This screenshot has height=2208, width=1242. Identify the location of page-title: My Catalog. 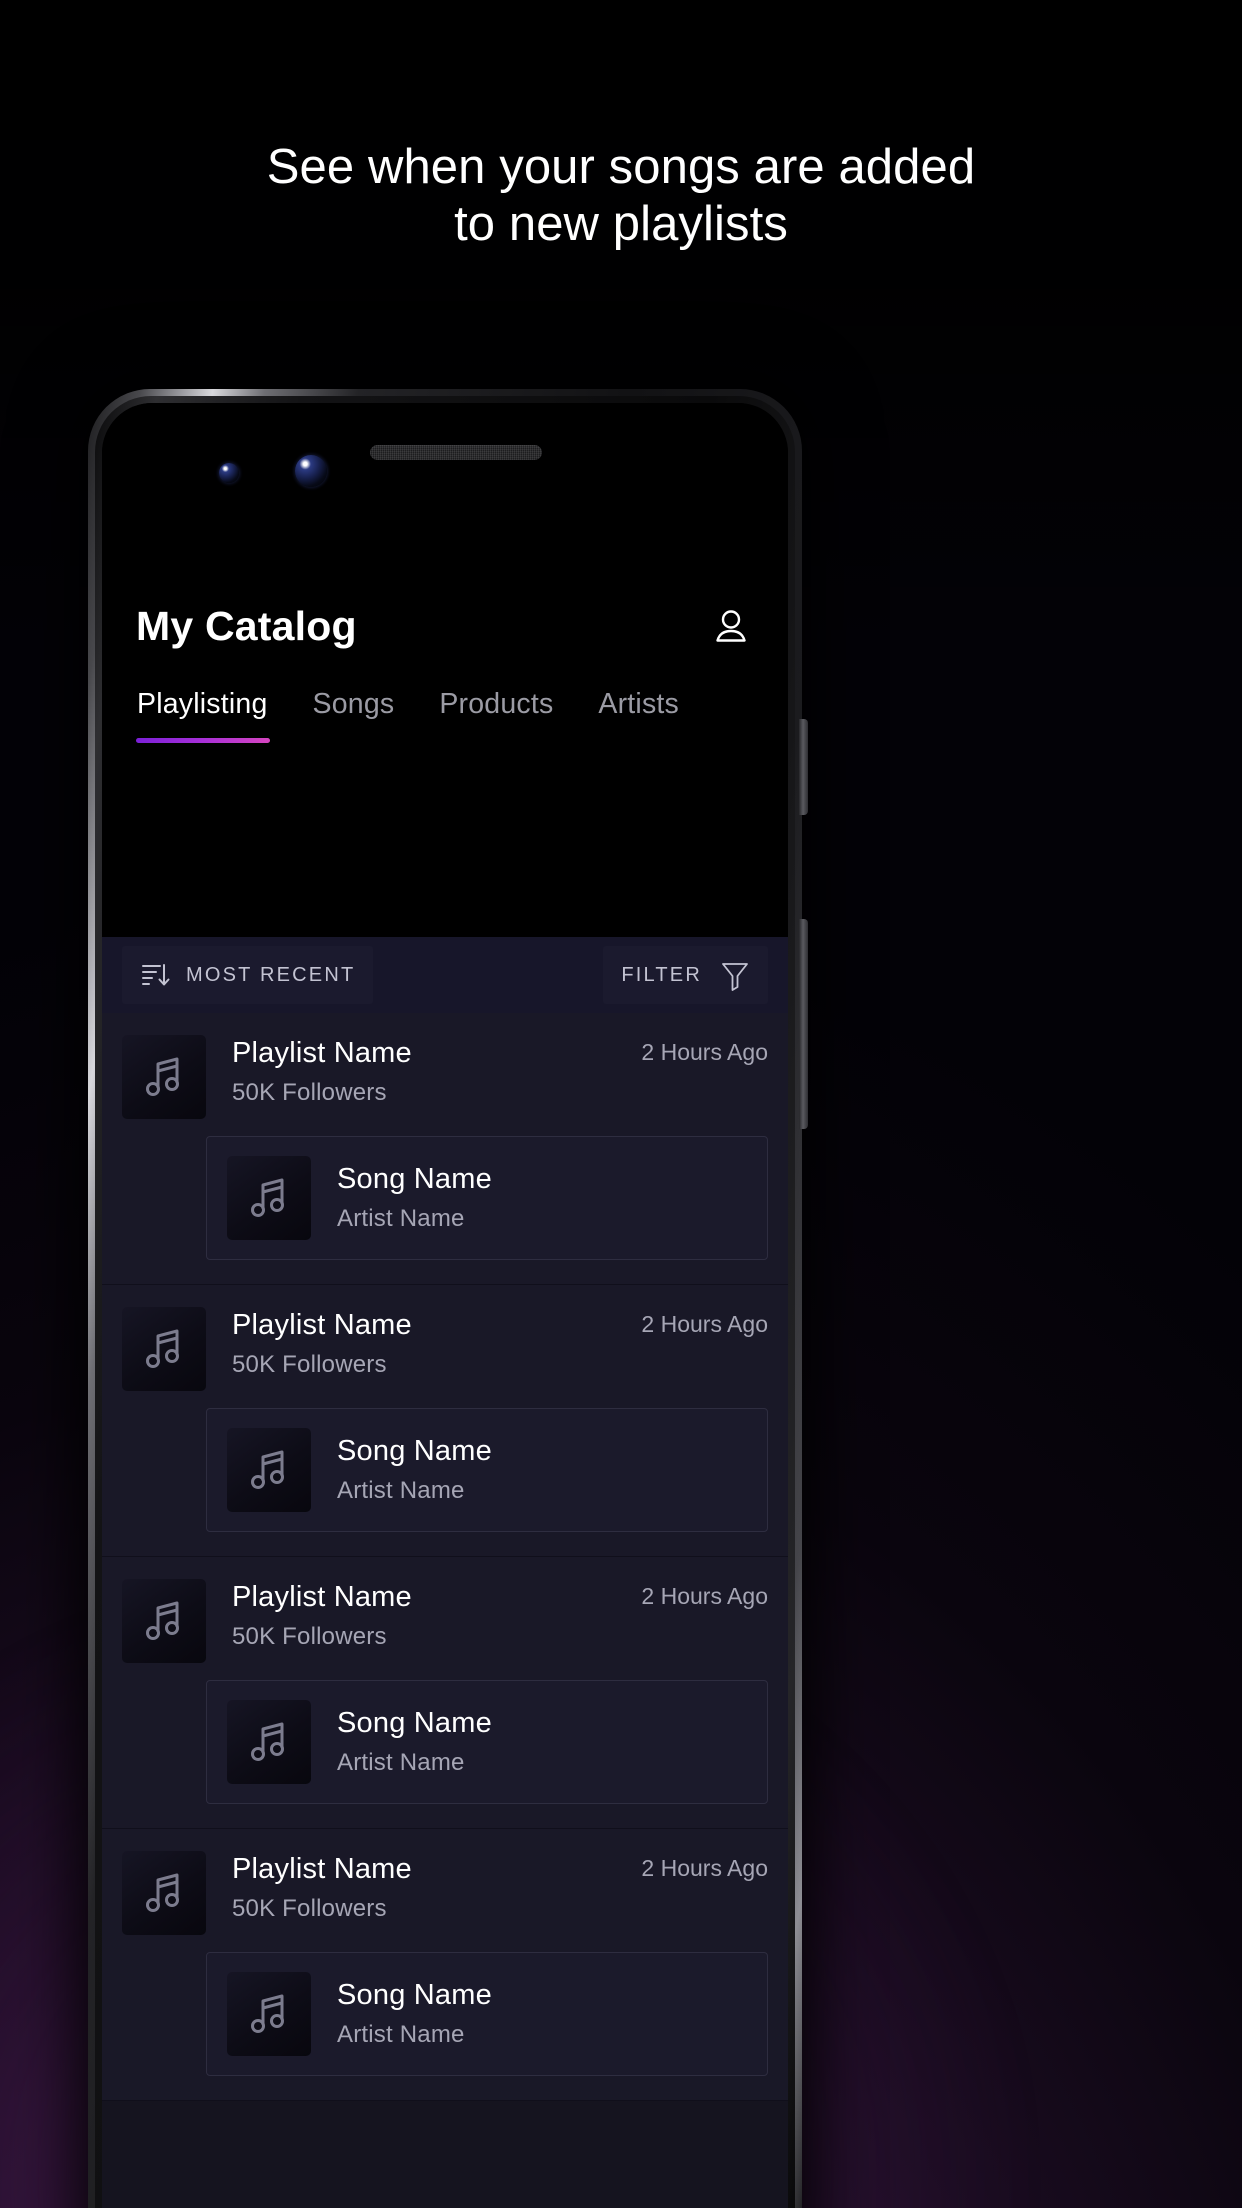
(246, 626).